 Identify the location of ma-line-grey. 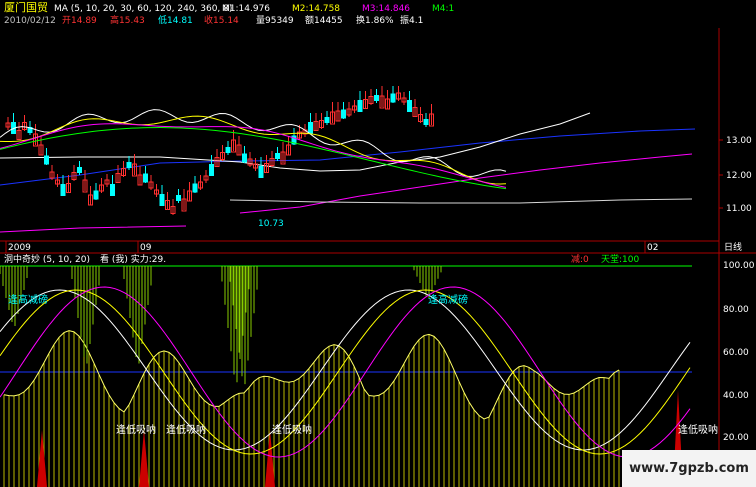
(461, 201).